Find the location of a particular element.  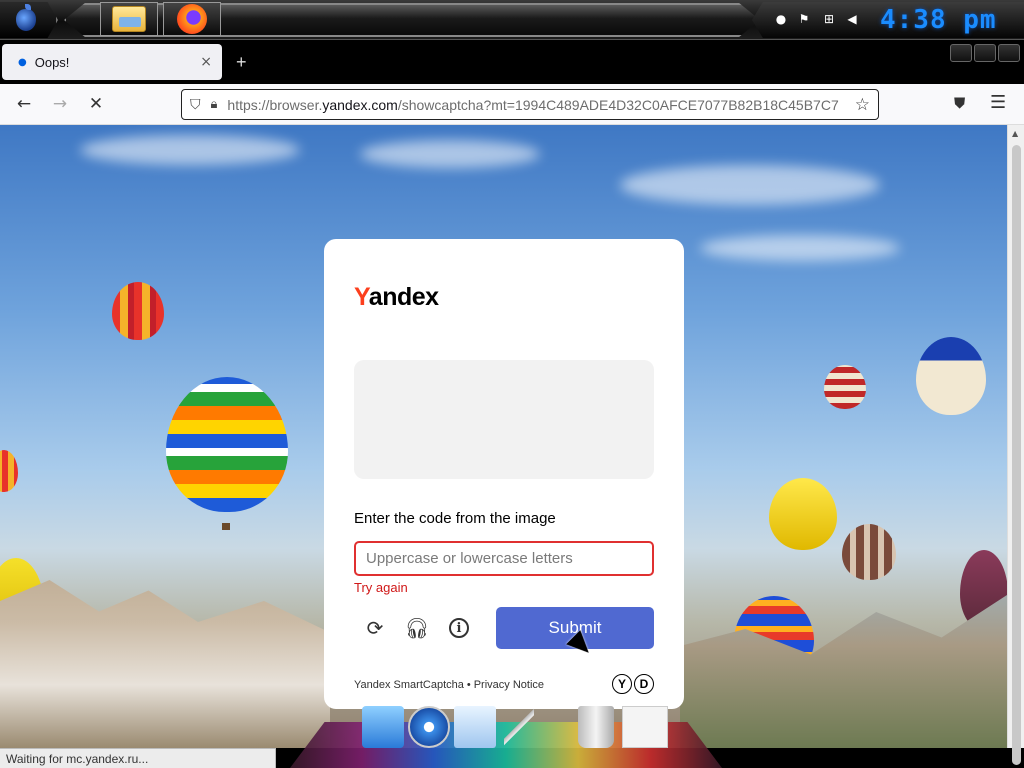

rocky-hills is located at coordinates (165, 664).